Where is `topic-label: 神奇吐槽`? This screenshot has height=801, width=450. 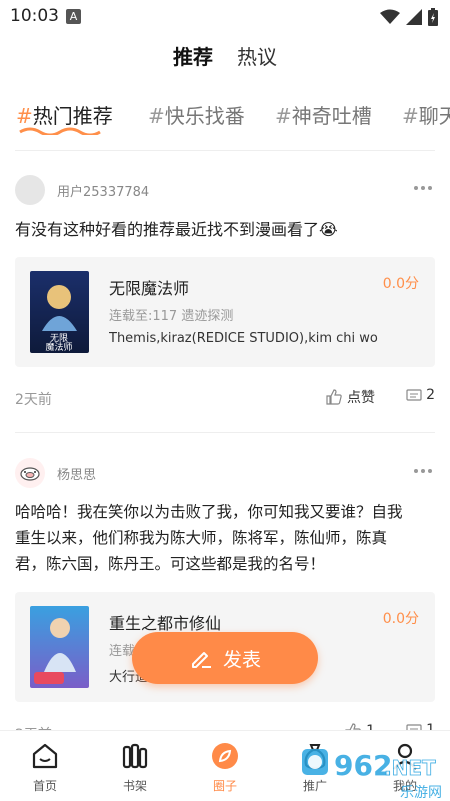 topic-label: 神奇吐槽 is located at coordinates (331, 116).